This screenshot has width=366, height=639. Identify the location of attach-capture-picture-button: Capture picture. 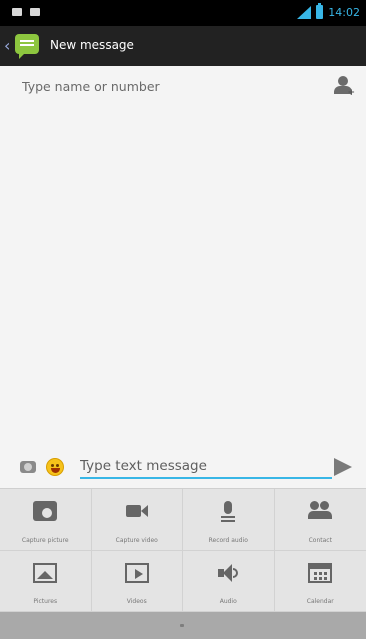
(46, 520).